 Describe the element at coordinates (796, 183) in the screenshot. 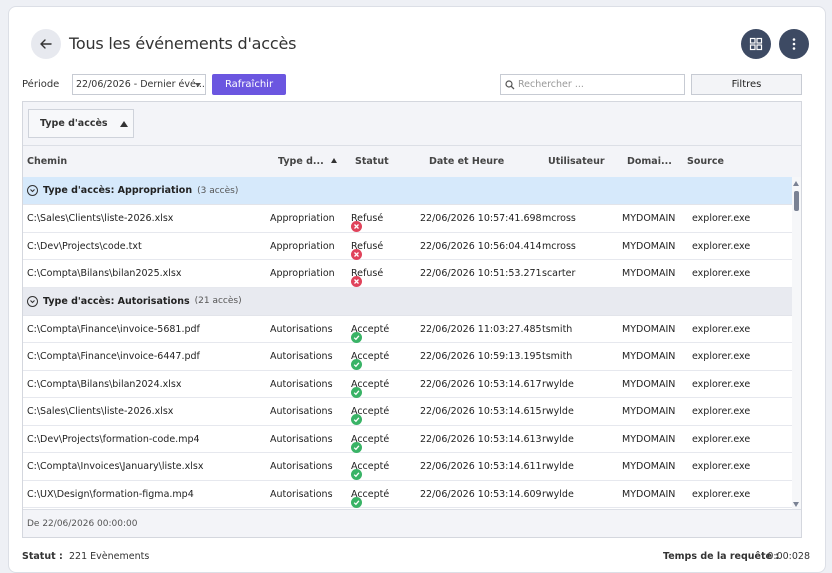

I see `scroll-up-icon` at that location.